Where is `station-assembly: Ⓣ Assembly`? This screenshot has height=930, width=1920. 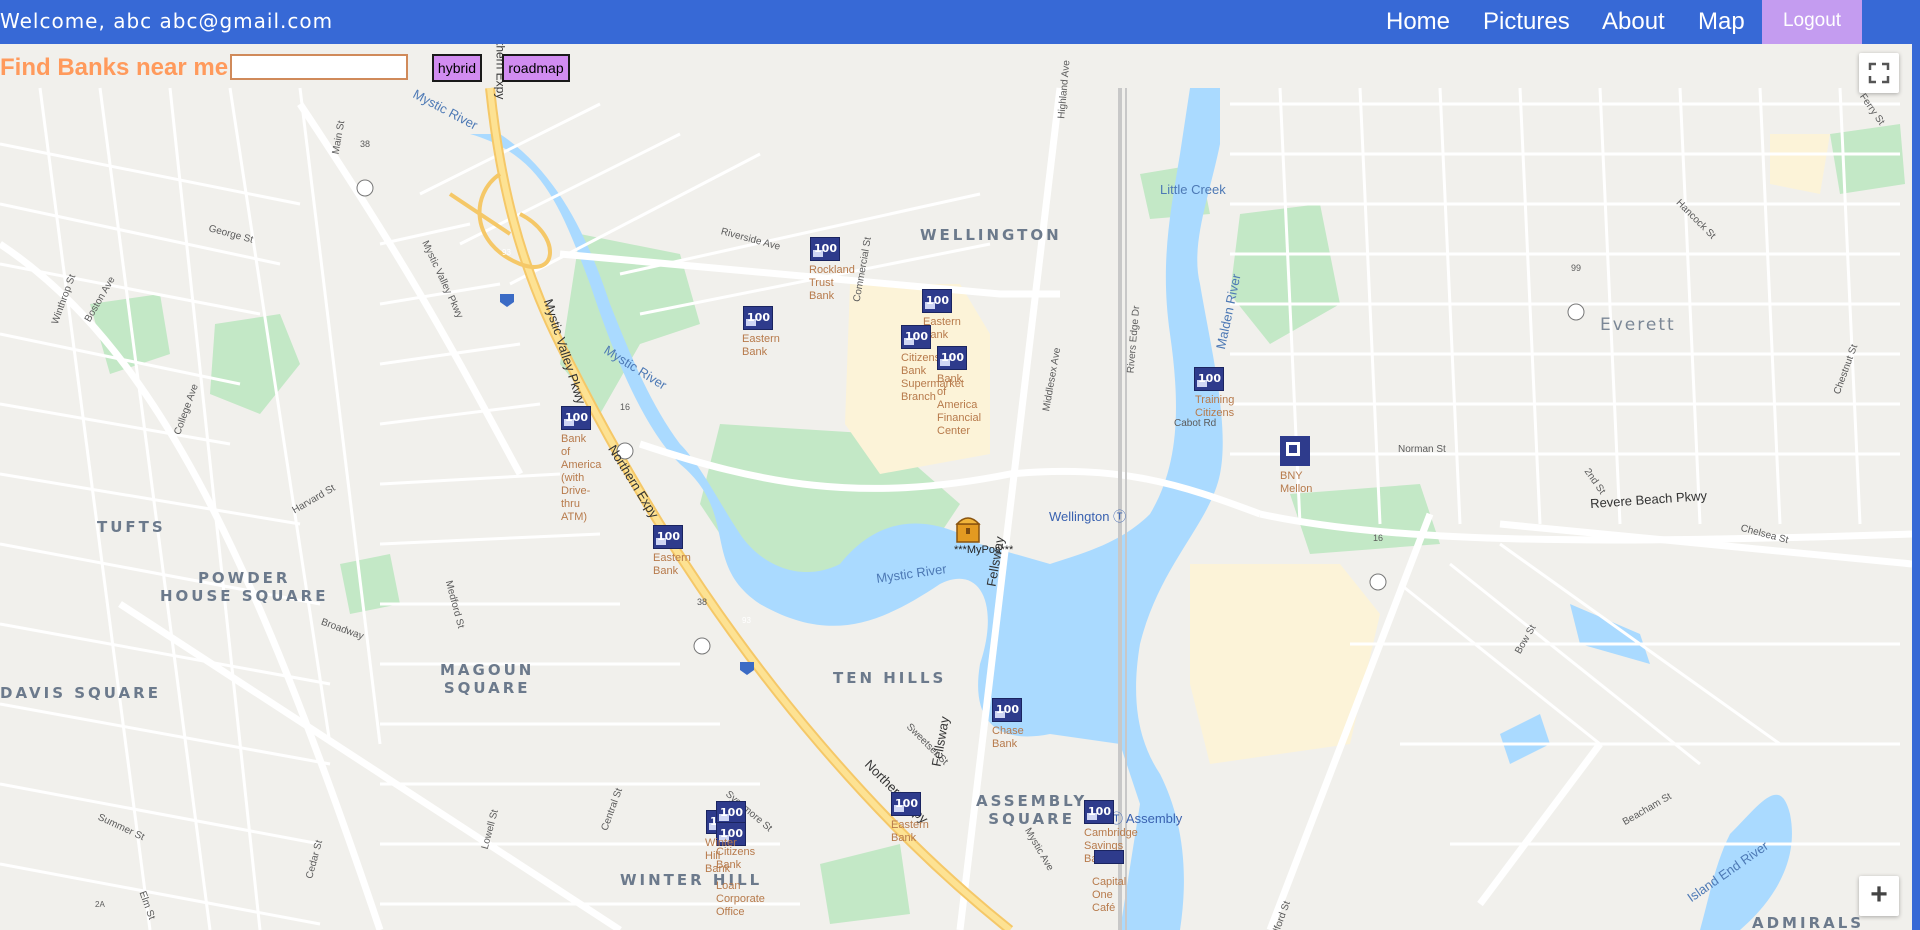
station-assembly: Ⓣ Assembly is located at coordinates (1146, 817).